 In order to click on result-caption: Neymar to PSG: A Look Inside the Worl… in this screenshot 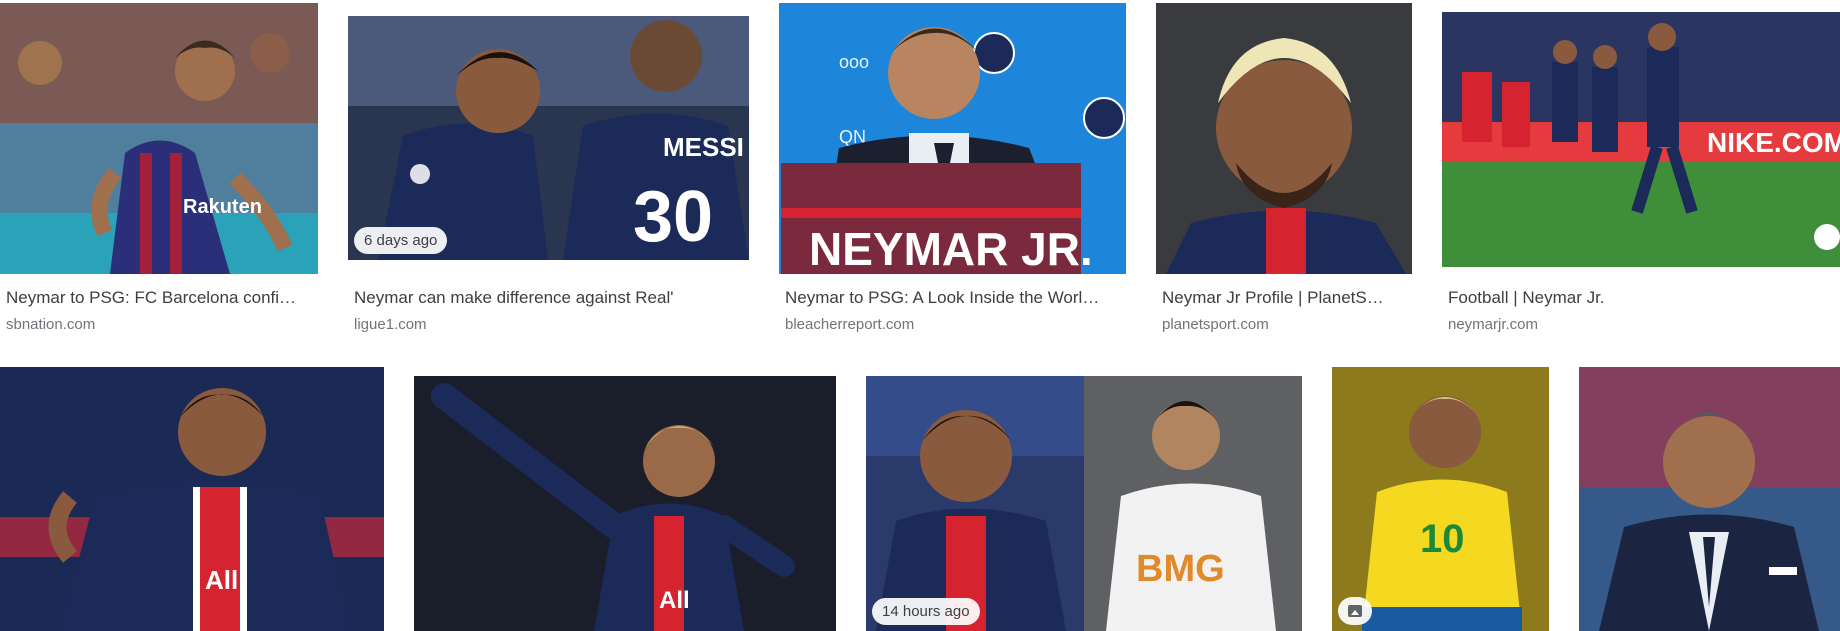, I will do `click(953, 298)`.